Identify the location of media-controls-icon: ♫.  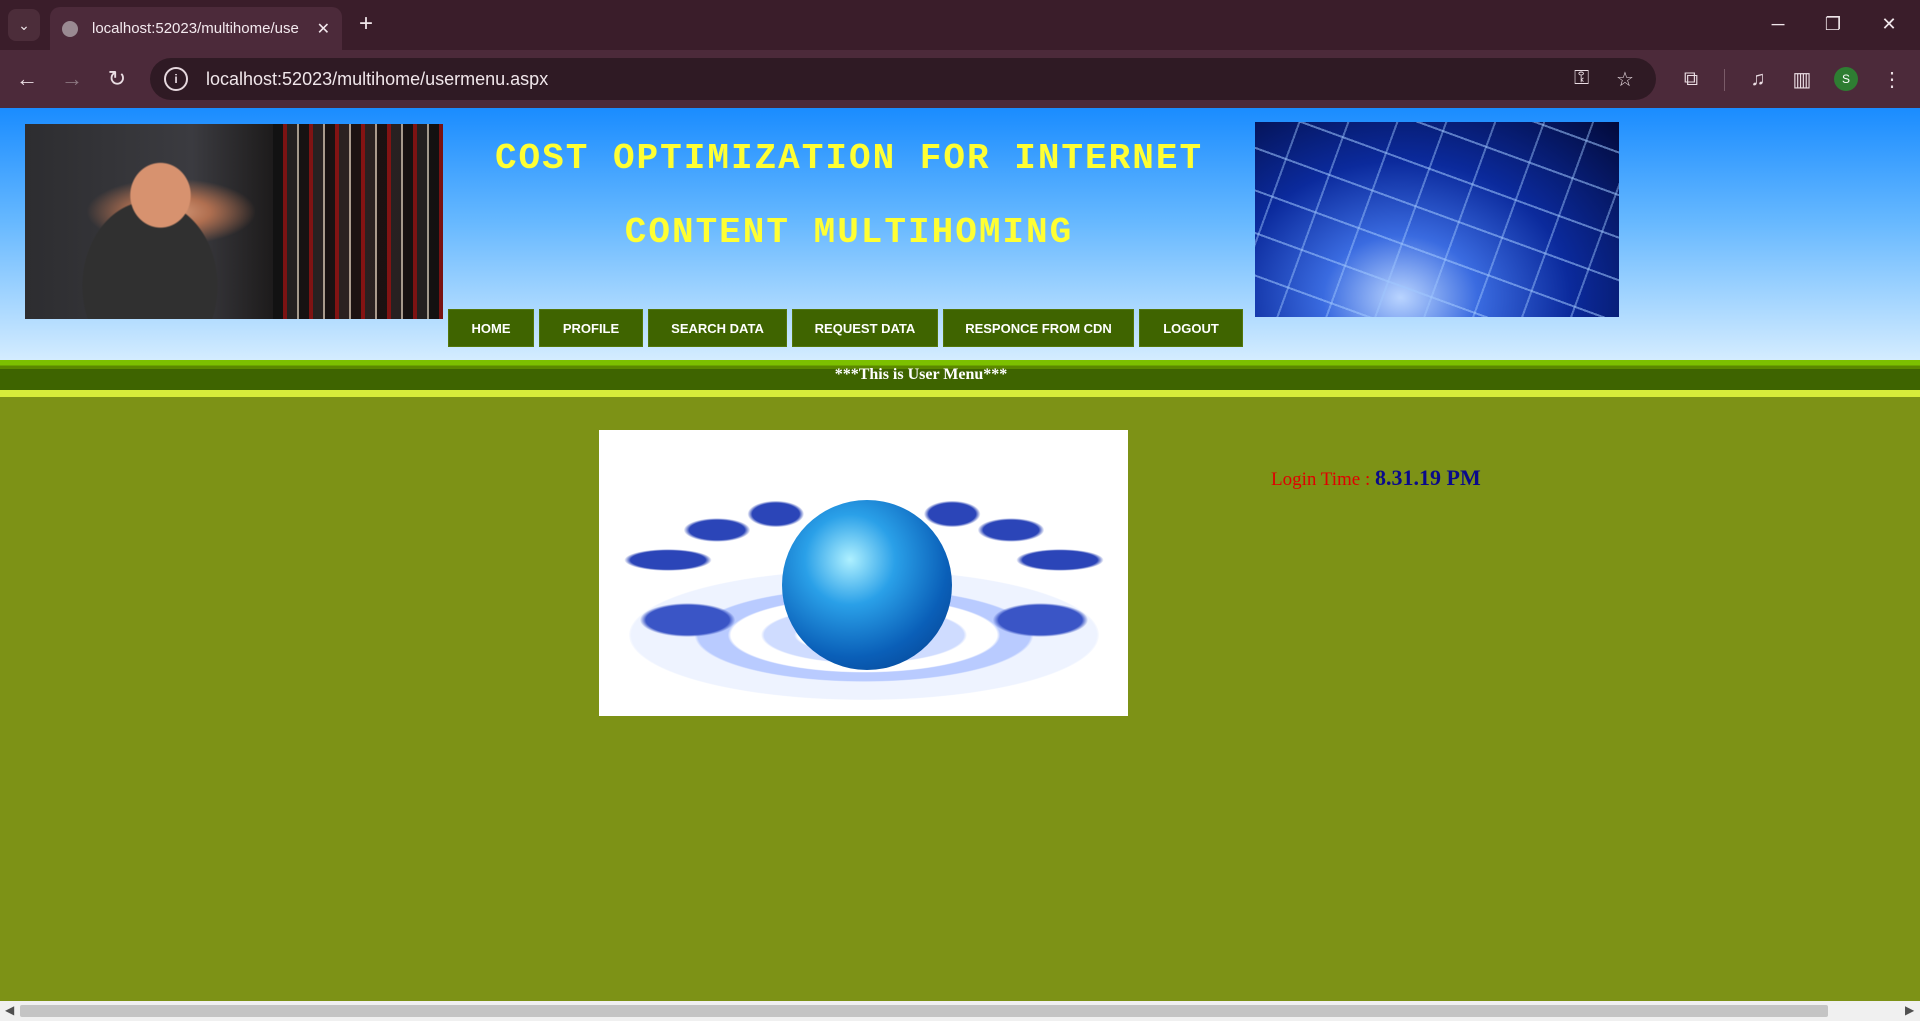
(1758, 79).